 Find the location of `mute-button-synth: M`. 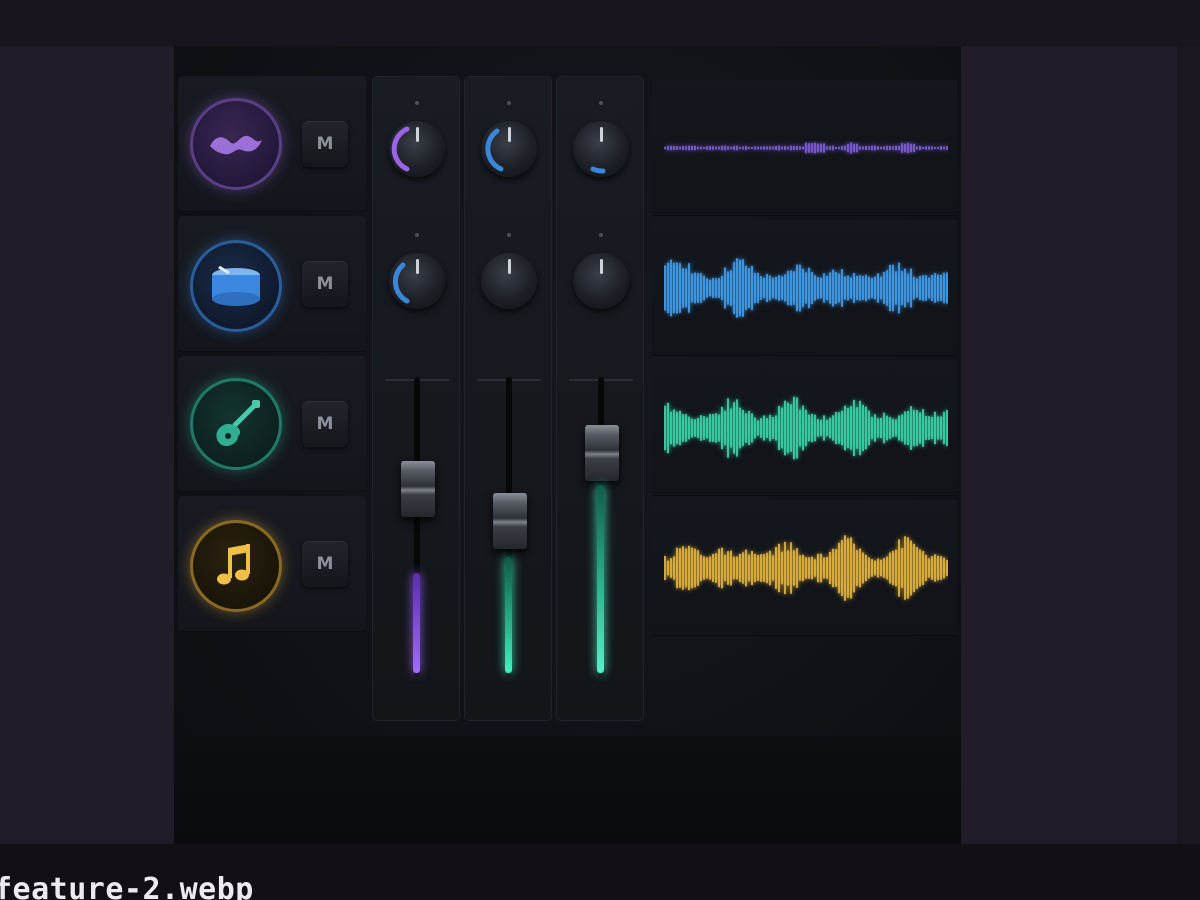

mute-button-synth: M is located at coordinates (325, 144).